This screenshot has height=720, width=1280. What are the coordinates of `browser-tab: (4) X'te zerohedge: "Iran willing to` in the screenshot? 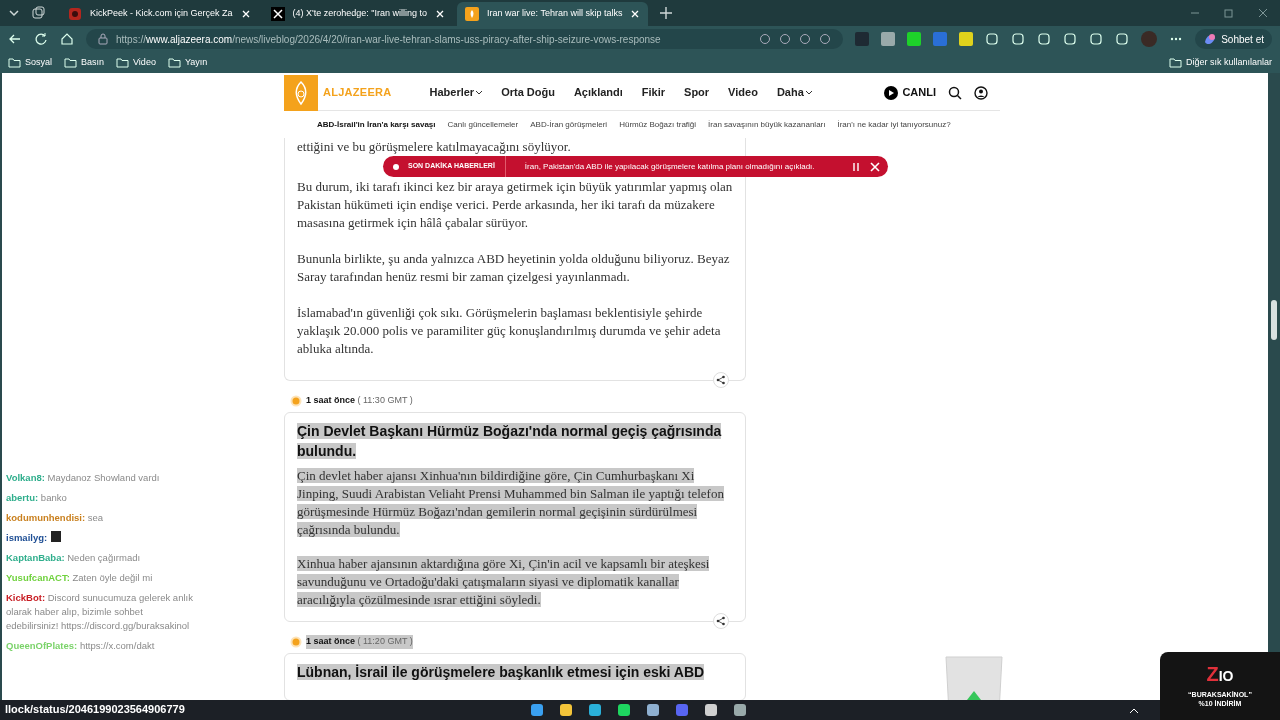 It's located at (358, 14).